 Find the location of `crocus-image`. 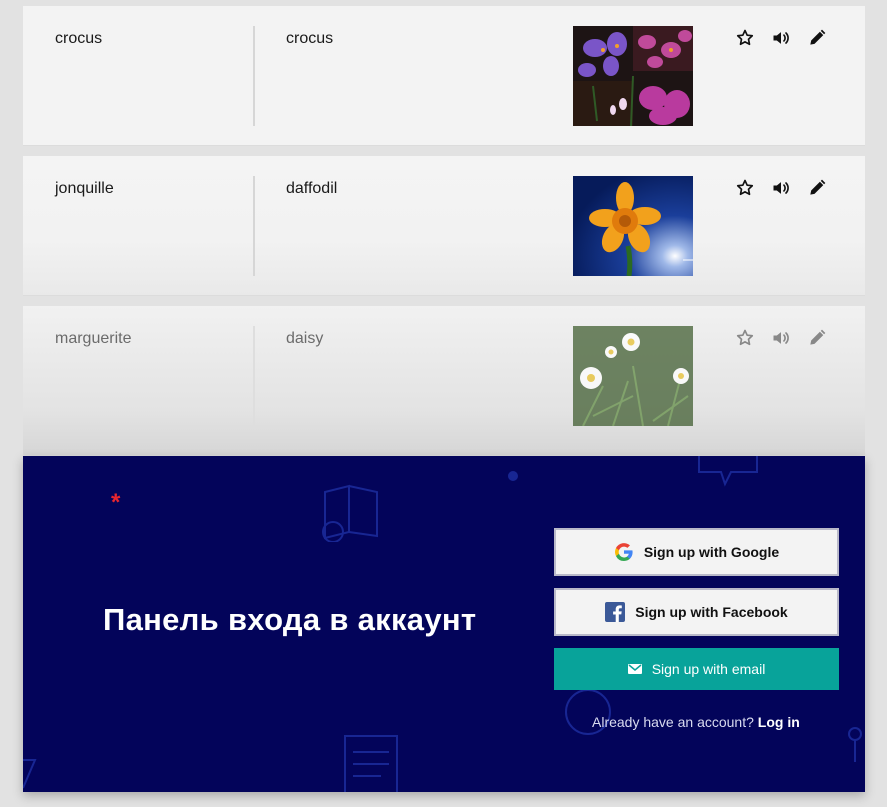

crocus-image is located at coordinates (633, 76).